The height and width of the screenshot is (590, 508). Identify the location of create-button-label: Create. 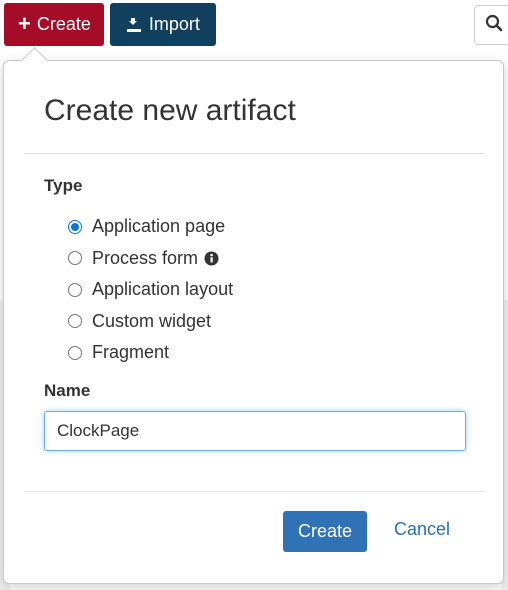
(63, 24).